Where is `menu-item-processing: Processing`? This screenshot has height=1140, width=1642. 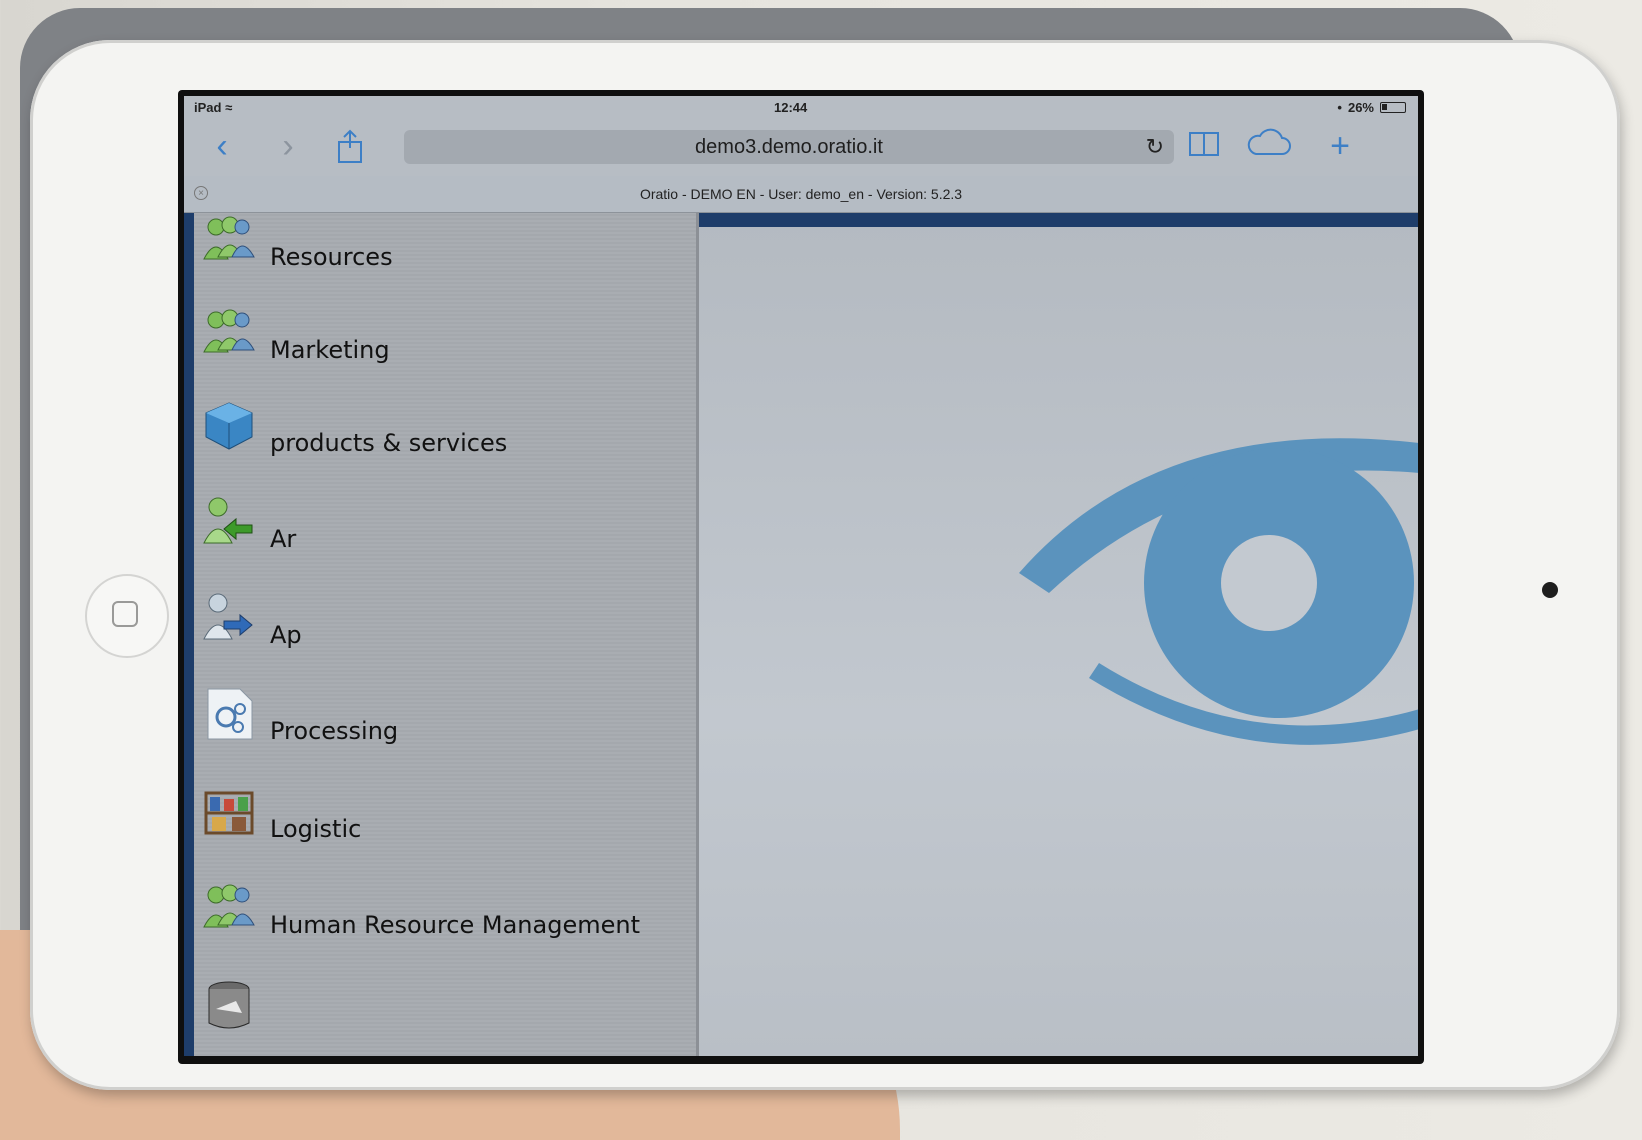 menu-item-processing: Processing is located at coordinates (442, 732).